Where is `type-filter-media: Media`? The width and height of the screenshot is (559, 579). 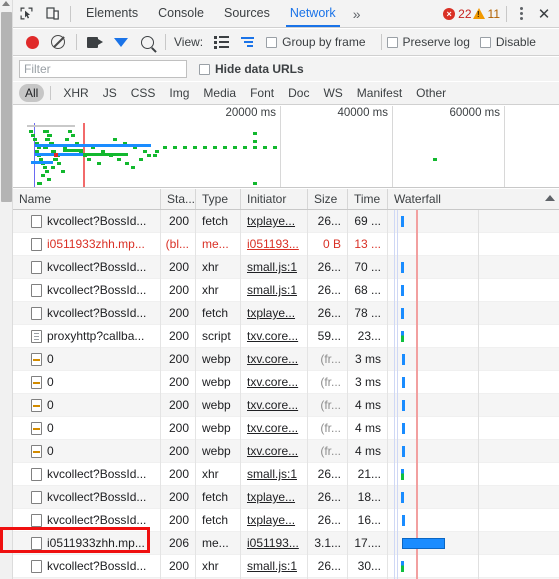 type-filter-media: Media is located at coordinates (219, 93).